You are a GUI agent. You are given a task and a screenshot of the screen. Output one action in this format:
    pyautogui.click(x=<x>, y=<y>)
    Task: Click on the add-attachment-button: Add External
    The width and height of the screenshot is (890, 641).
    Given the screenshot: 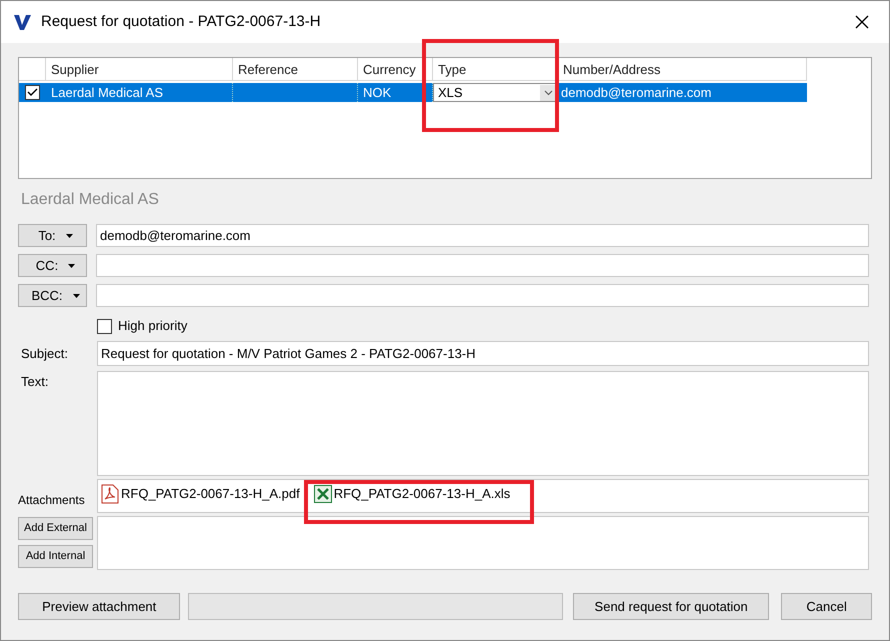 What is the action you would take?
    pyautogui.click(x=55, y=528)
    